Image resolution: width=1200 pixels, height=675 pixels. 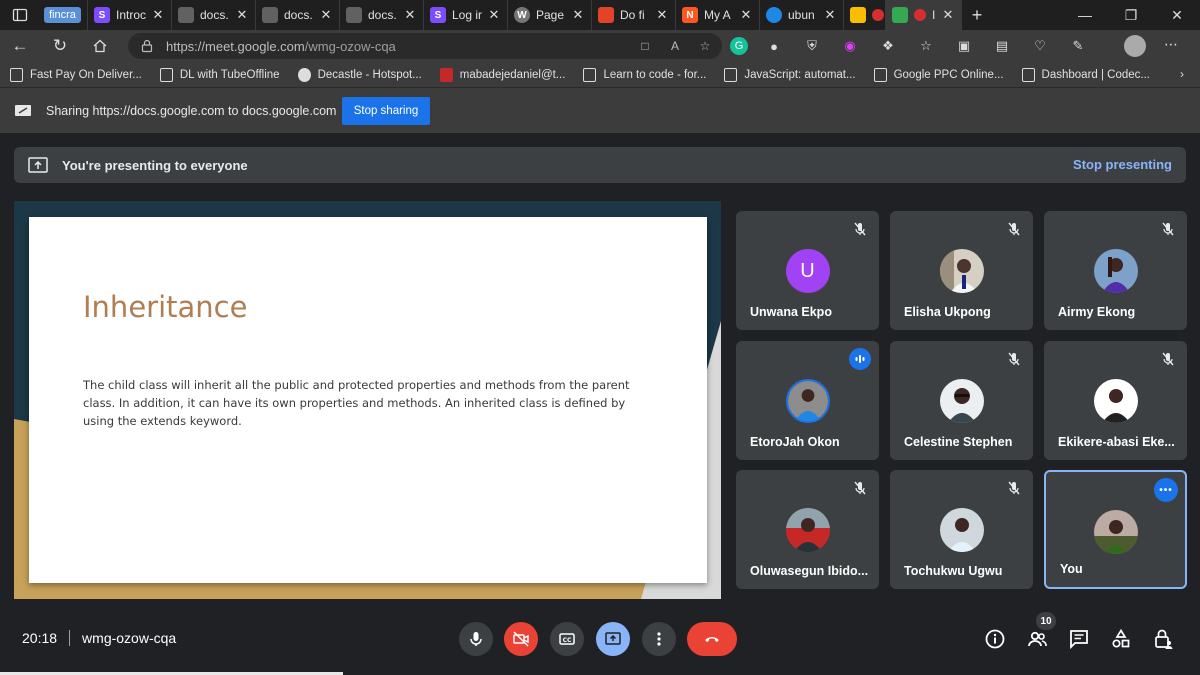 I want to click on browser-tab: S Log ir ✕, so click(x=466, y=15).